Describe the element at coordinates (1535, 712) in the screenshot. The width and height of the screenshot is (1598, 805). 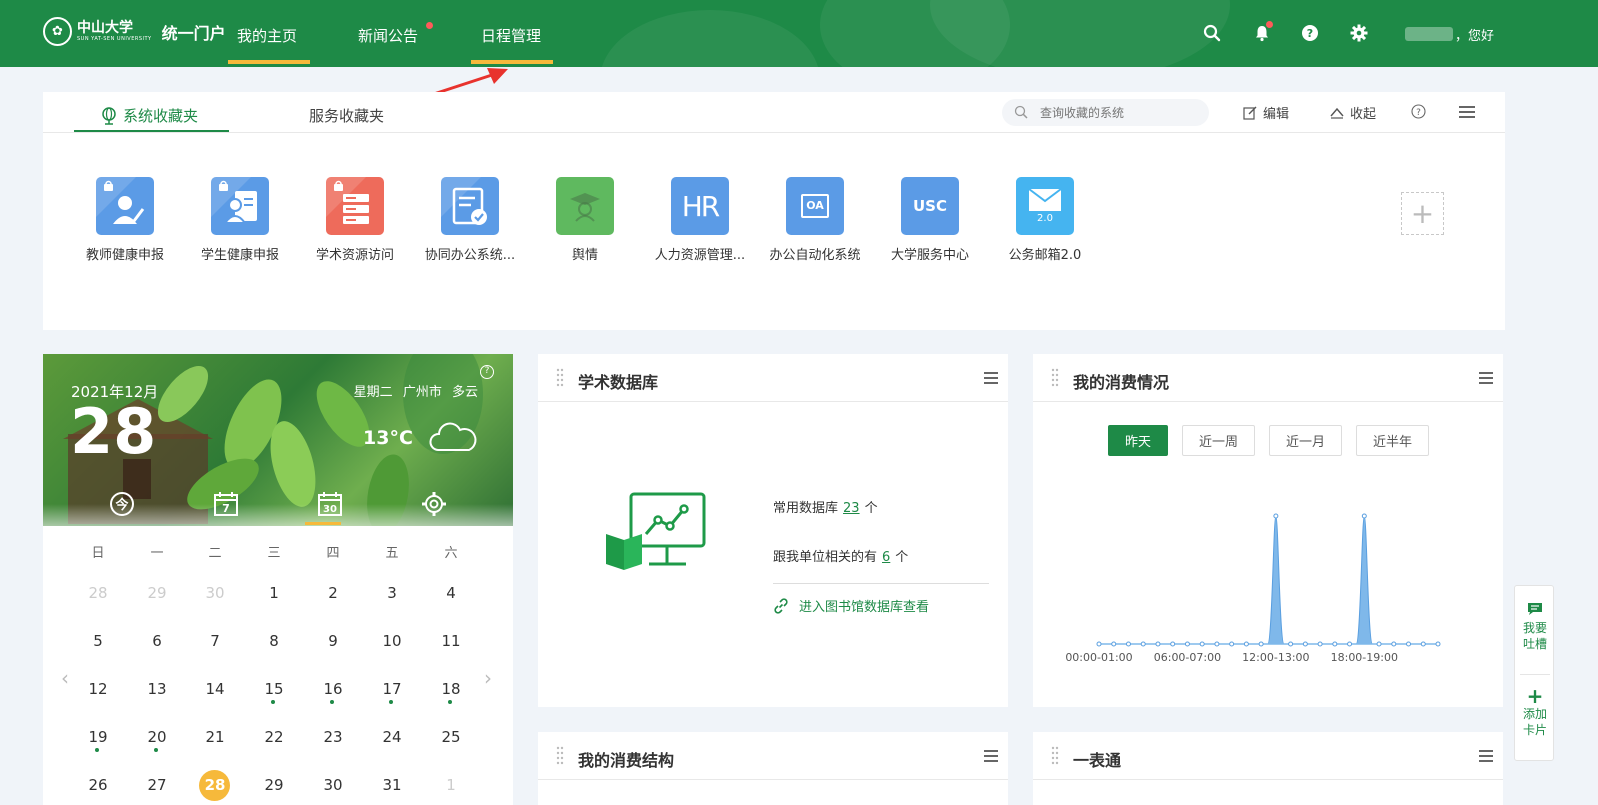
I see `add-card-button: + 添加 卡片` at that location.